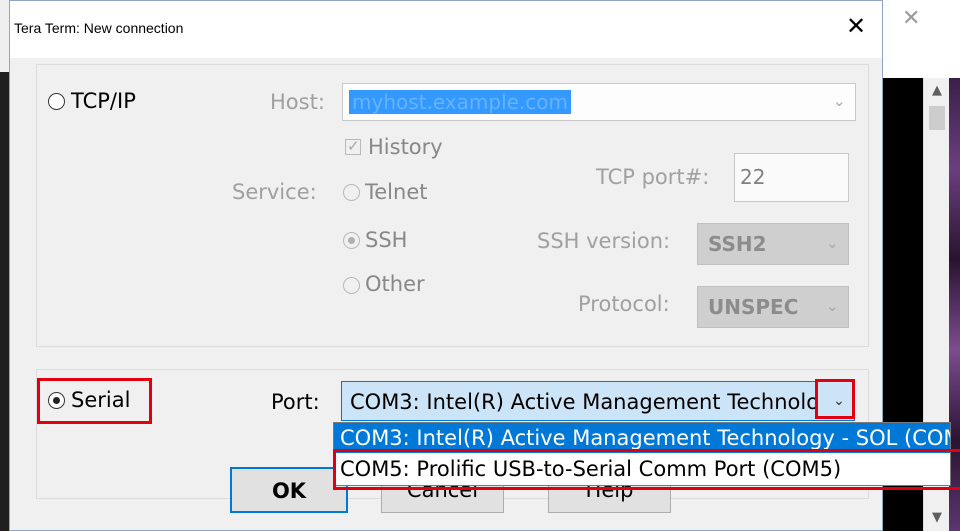 This screenshot has height=531, width=960. Describe the element at coordinates (937, 91) in the screenshot. I see `scroll-up-arrow-icon: ▲` at that location.